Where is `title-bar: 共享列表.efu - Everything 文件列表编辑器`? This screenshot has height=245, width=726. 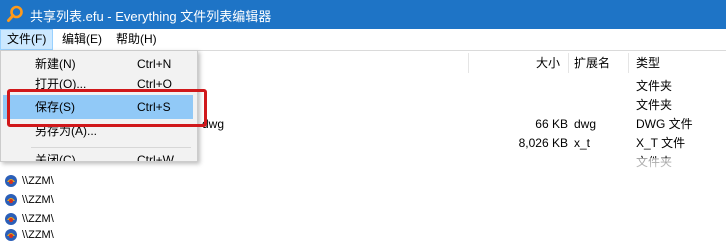 title-bar: 共享列表.efu - Everything 文件列表编辑器 is located at coordinates (363, 14).